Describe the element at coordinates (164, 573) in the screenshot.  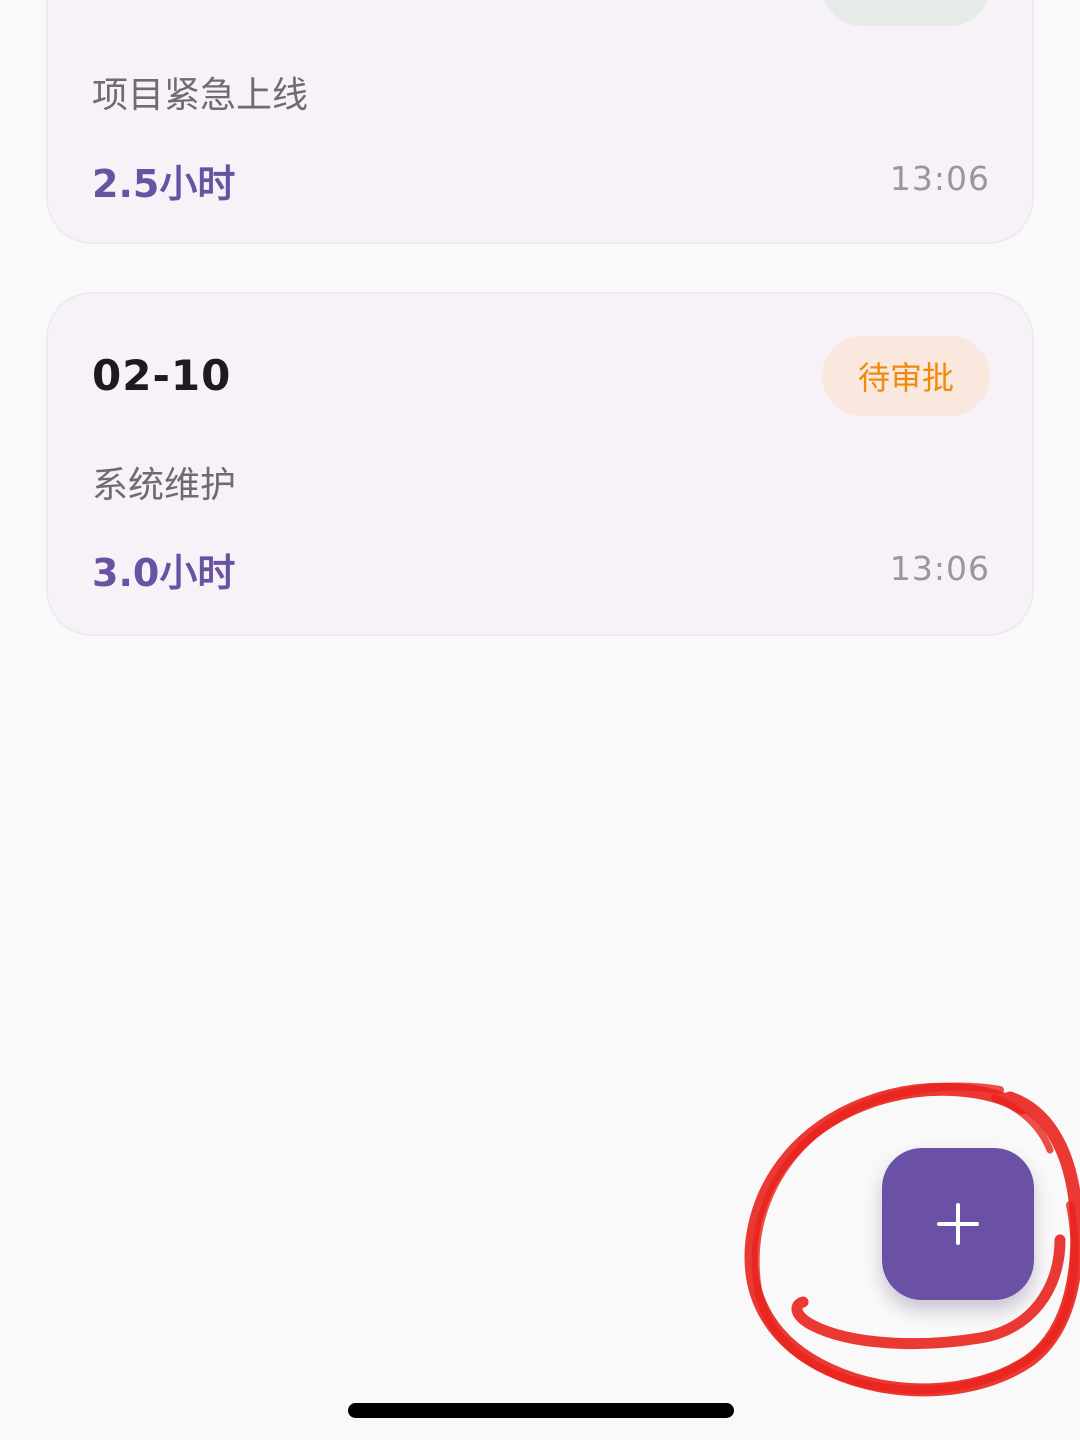
I see `record-hours: 3.0小时` at that location.